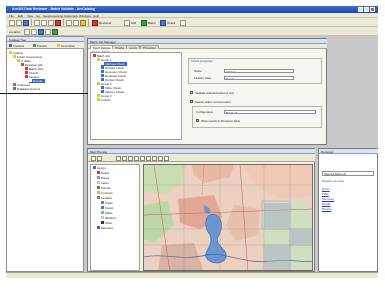 The image size is (385, 300). What do you see at coordinates (326, 209) in the screenshot?
I see `link-browse: Browse` at bounding box center [326, 209].